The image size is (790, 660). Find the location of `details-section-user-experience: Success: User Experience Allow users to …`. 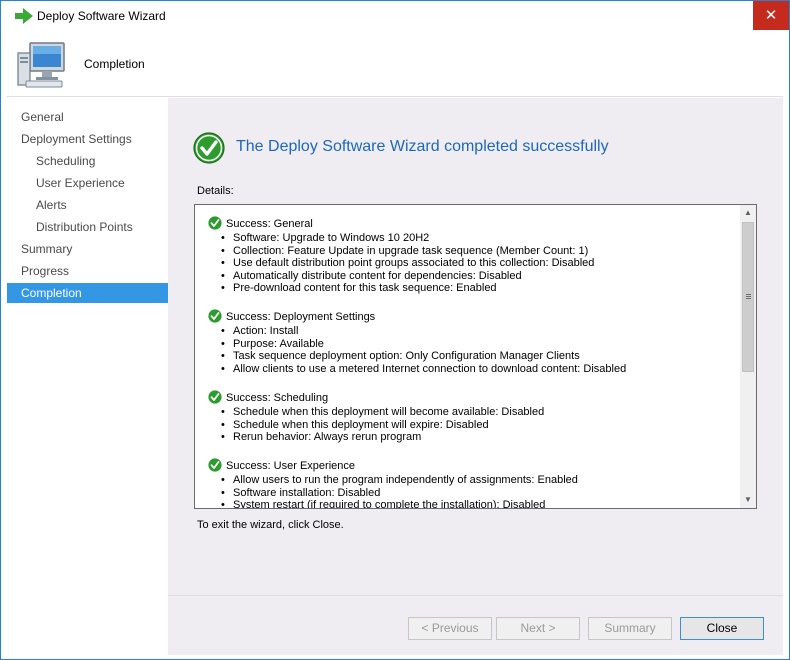

details-section-user-experience: Success: User Experience Allow users to … is located at coordinates (473, 483).